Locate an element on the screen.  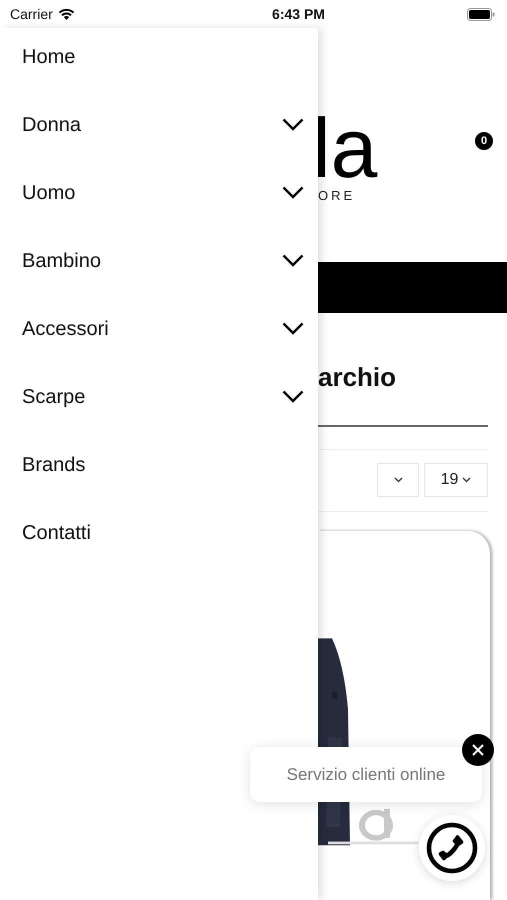
menu-item: Home is located at coordinates (159, 75).